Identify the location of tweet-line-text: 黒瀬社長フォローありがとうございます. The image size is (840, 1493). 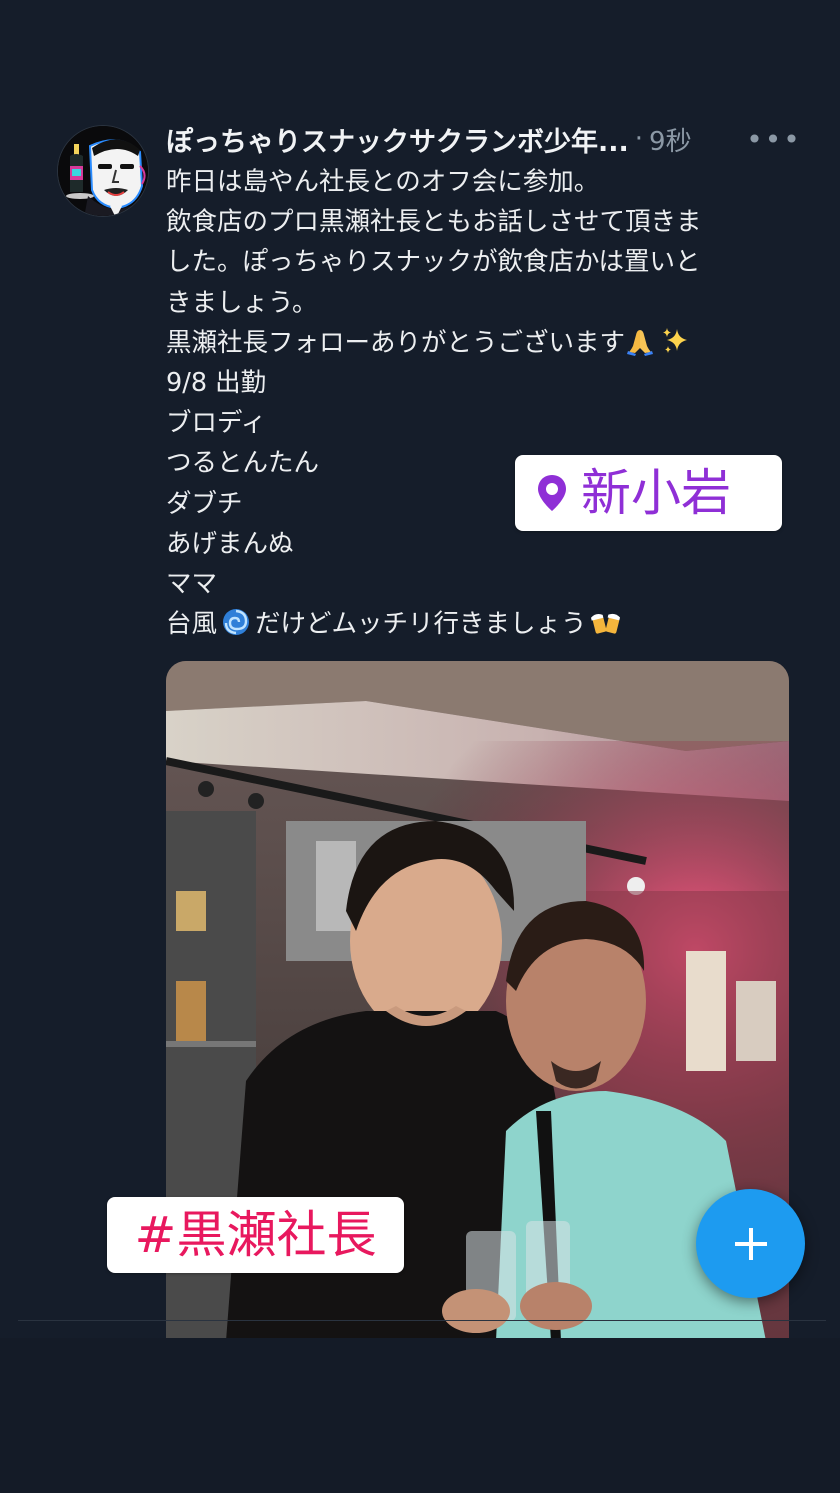
(396, 342).